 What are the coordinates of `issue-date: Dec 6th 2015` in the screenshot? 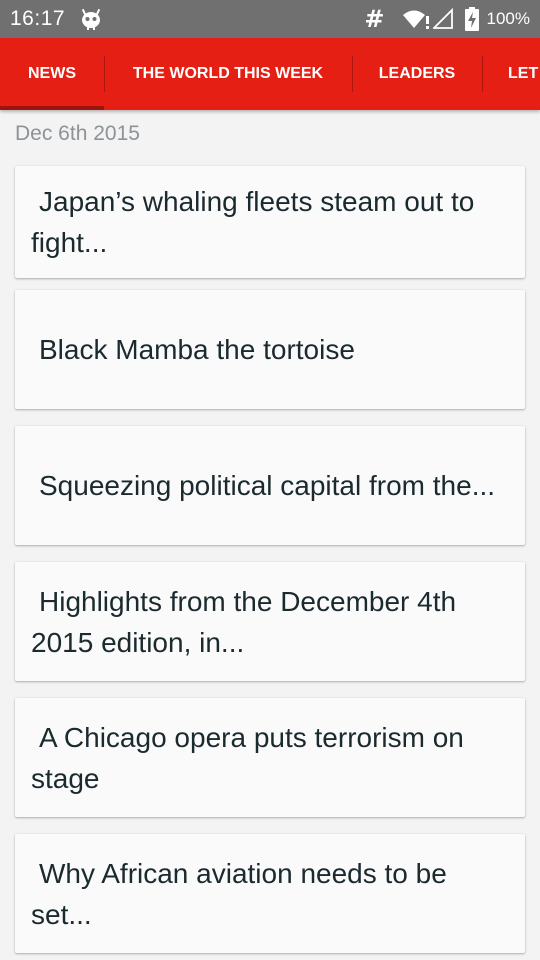 It's located at (77, 133).